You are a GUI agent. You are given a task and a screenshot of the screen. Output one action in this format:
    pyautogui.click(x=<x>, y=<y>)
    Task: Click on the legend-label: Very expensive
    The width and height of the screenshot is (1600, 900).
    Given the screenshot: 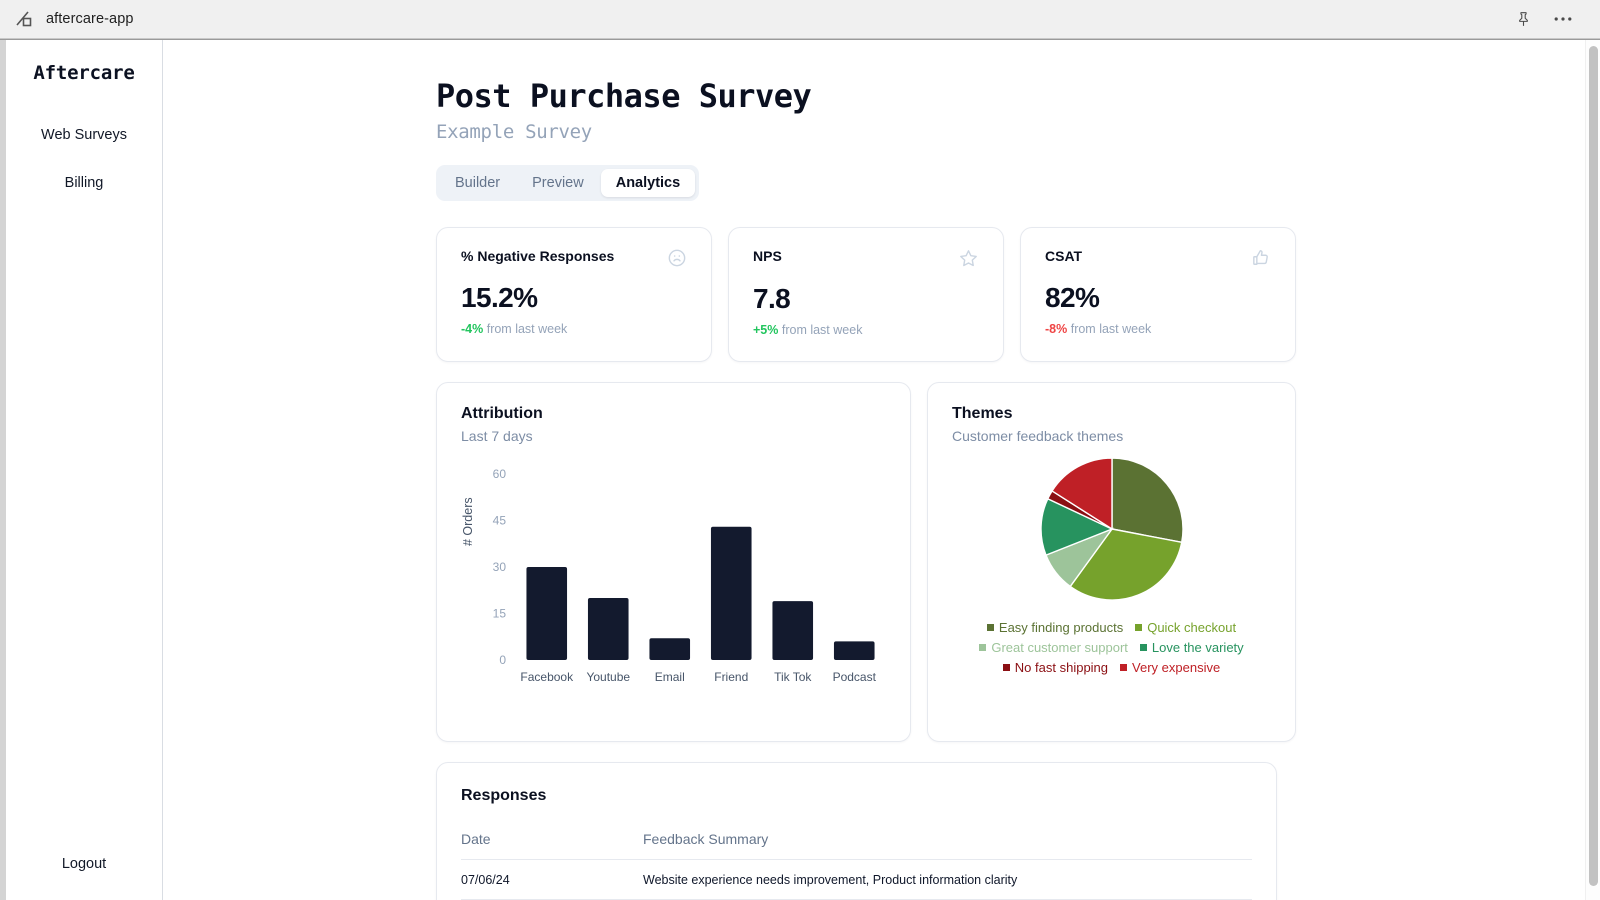 What is the action you would take?
    pyautogui.click(x=1176, y=668)
    